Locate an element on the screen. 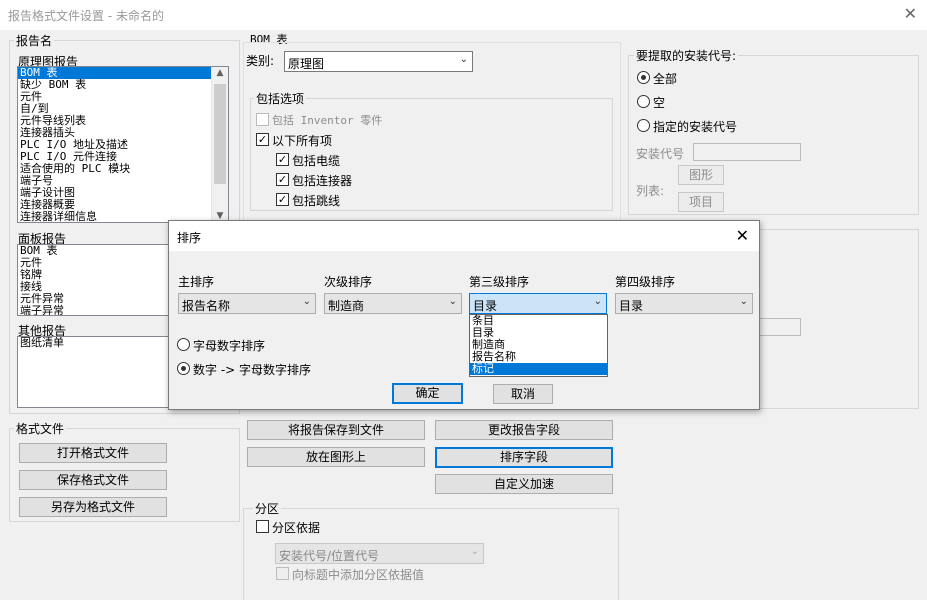 Image resolution: width=927 pixels, height=600 pixels. category-label: 类别: is located at coordinates (260, 61).